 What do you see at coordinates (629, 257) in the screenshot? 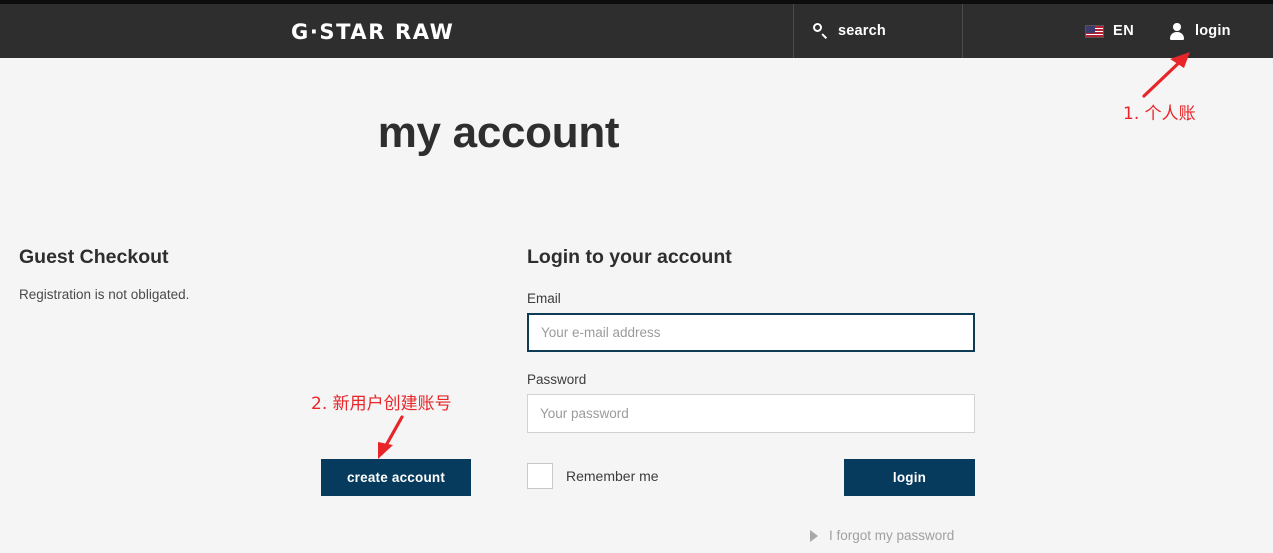
I see `login-form-heading: Login to your account` at bounding box center [629, 257].